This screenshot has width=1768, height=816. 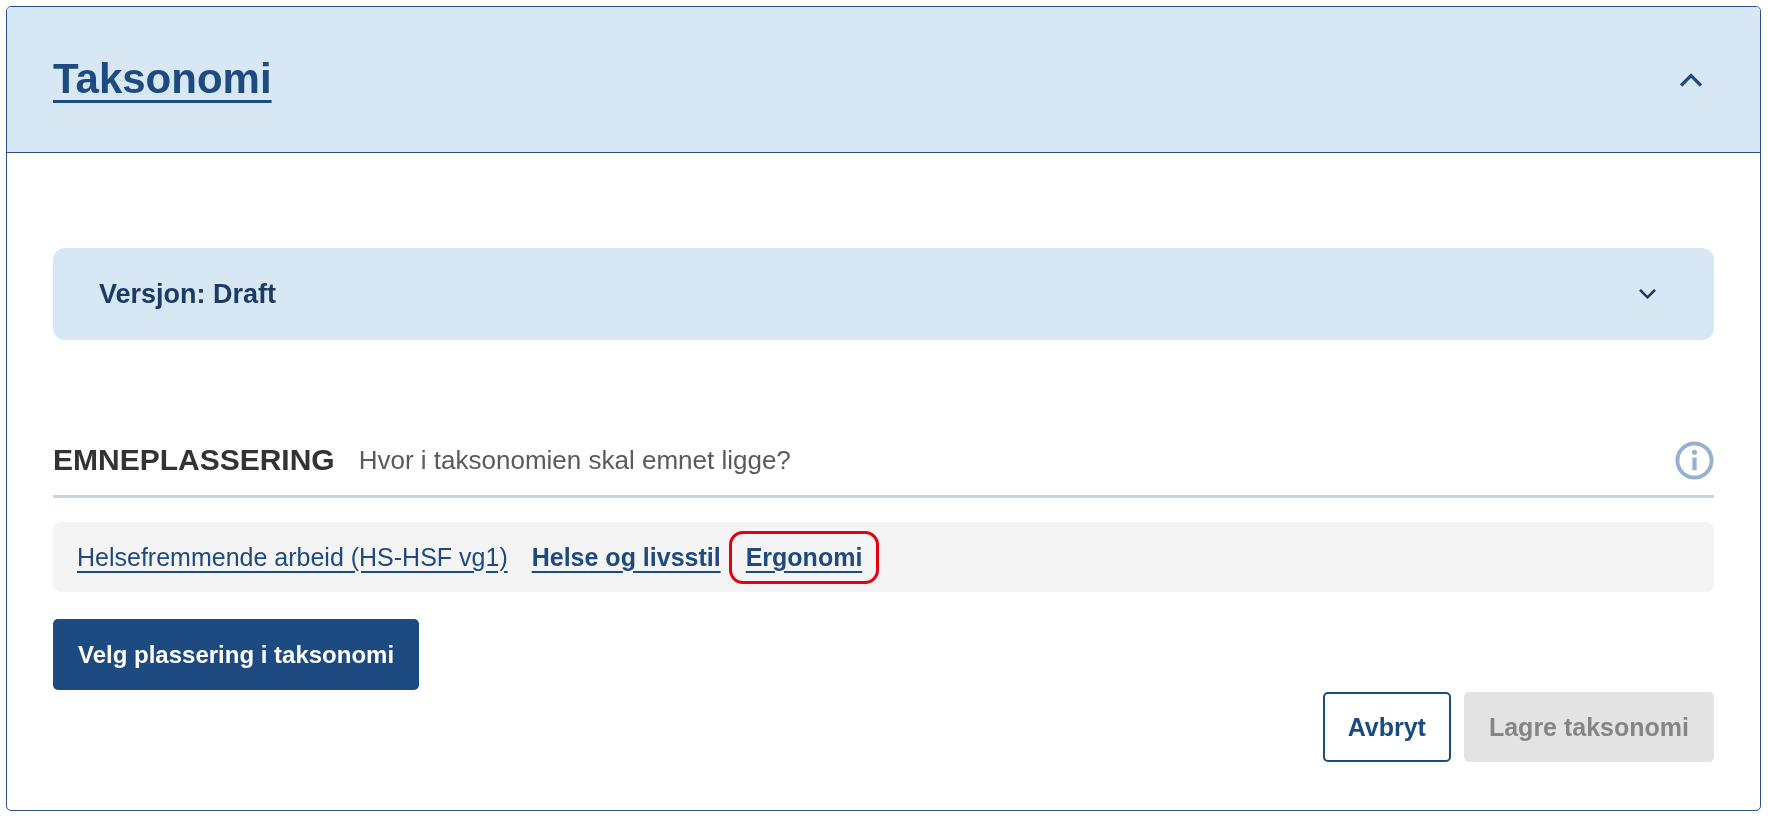 I want to click on cancel-button: Avbryt, so click(x=1386, y=727).